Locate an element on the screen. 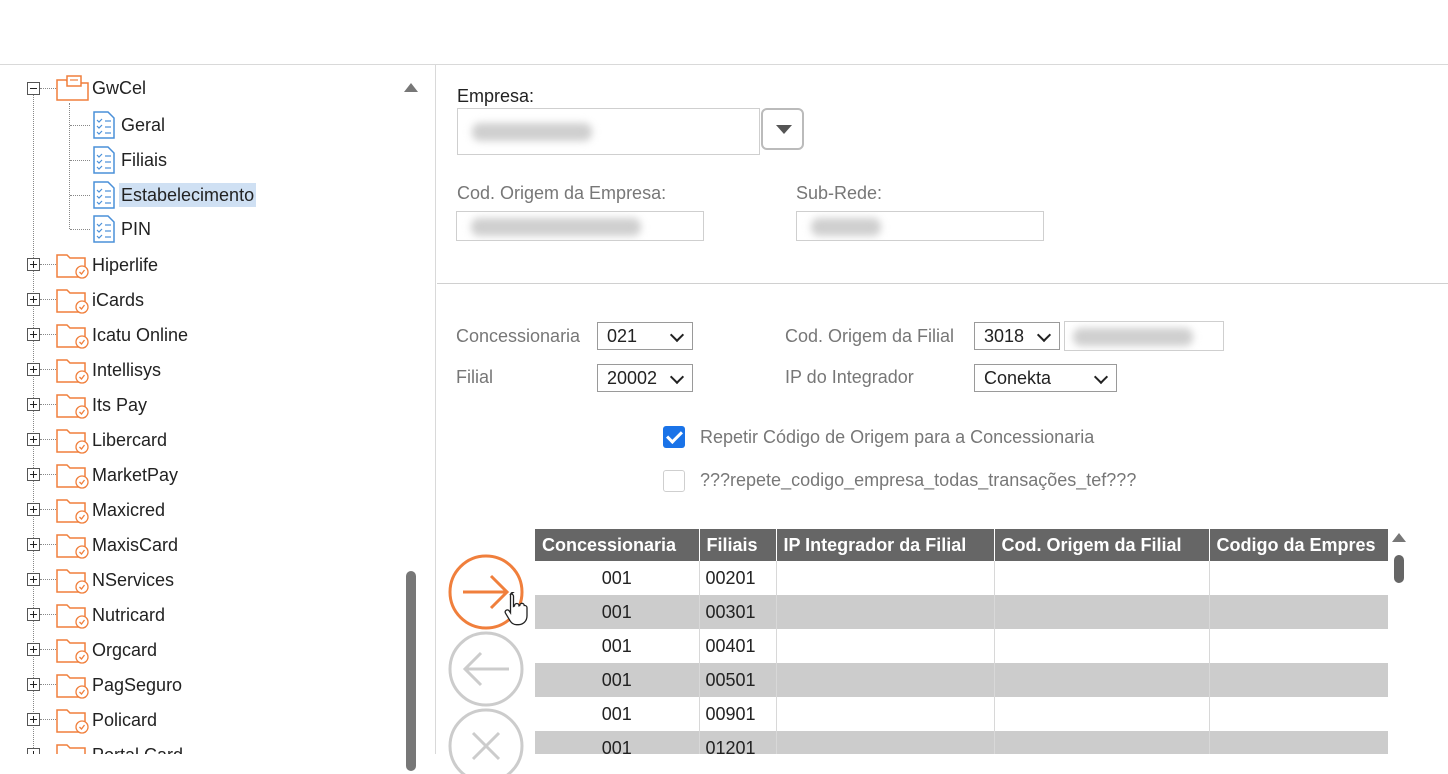 This screenshot has height=774, width=1448. table-cell: 00501 is located at coordinates (738, 680).